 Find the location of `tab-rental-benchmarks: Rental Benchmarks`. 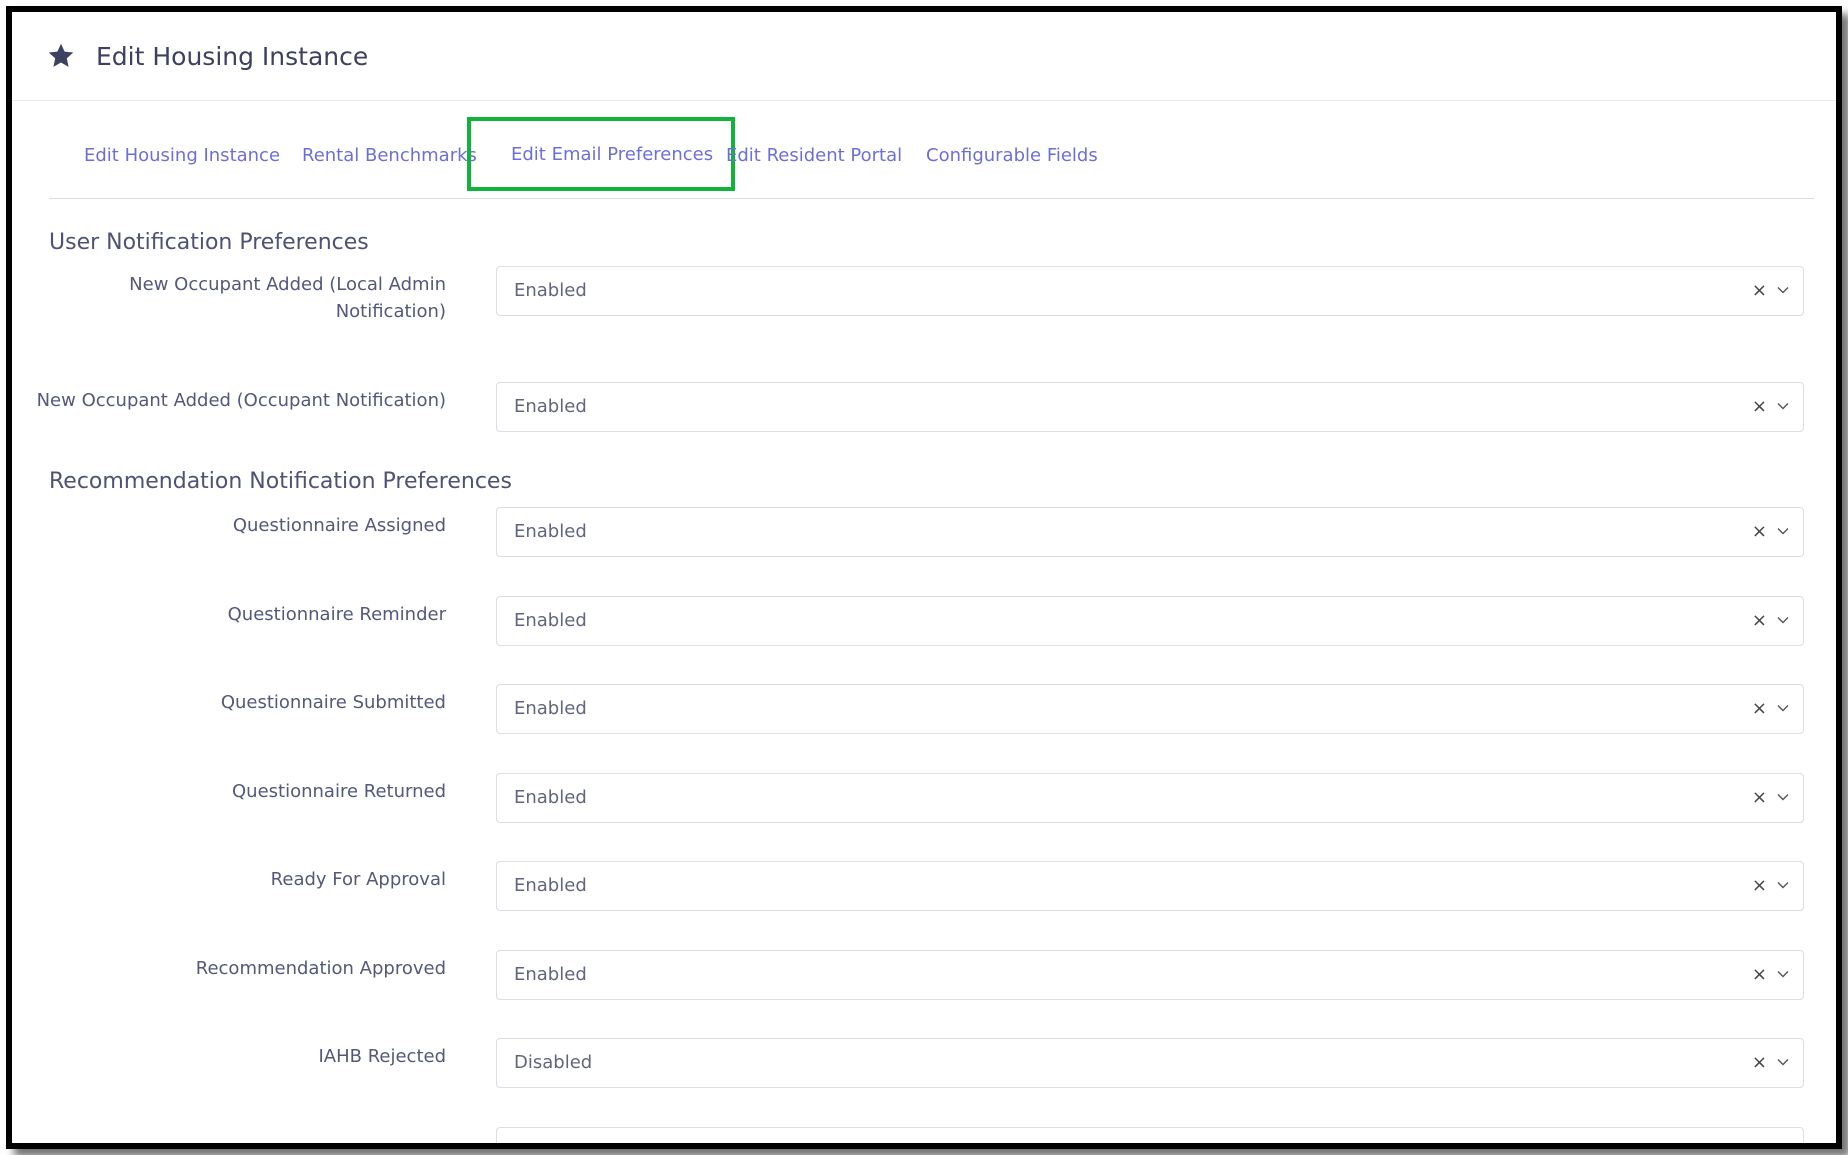

tab-rental-benchmarks: Rental Benchmarks is located at coordinates (389, 155).